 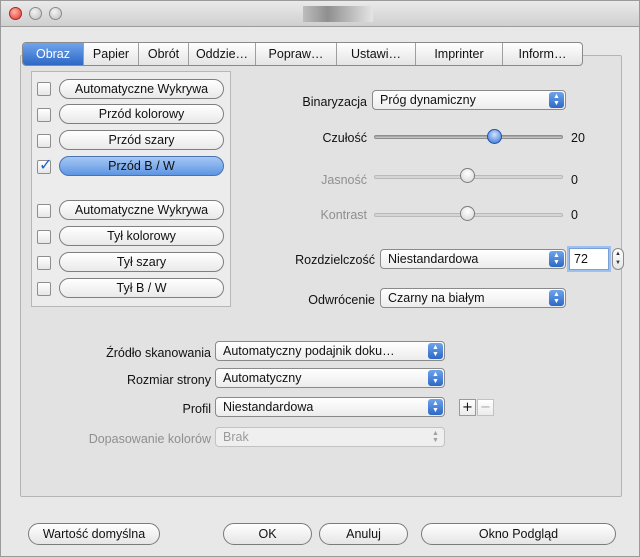 I want to click on brightness-slider-knob, so click(x=467, y=175).